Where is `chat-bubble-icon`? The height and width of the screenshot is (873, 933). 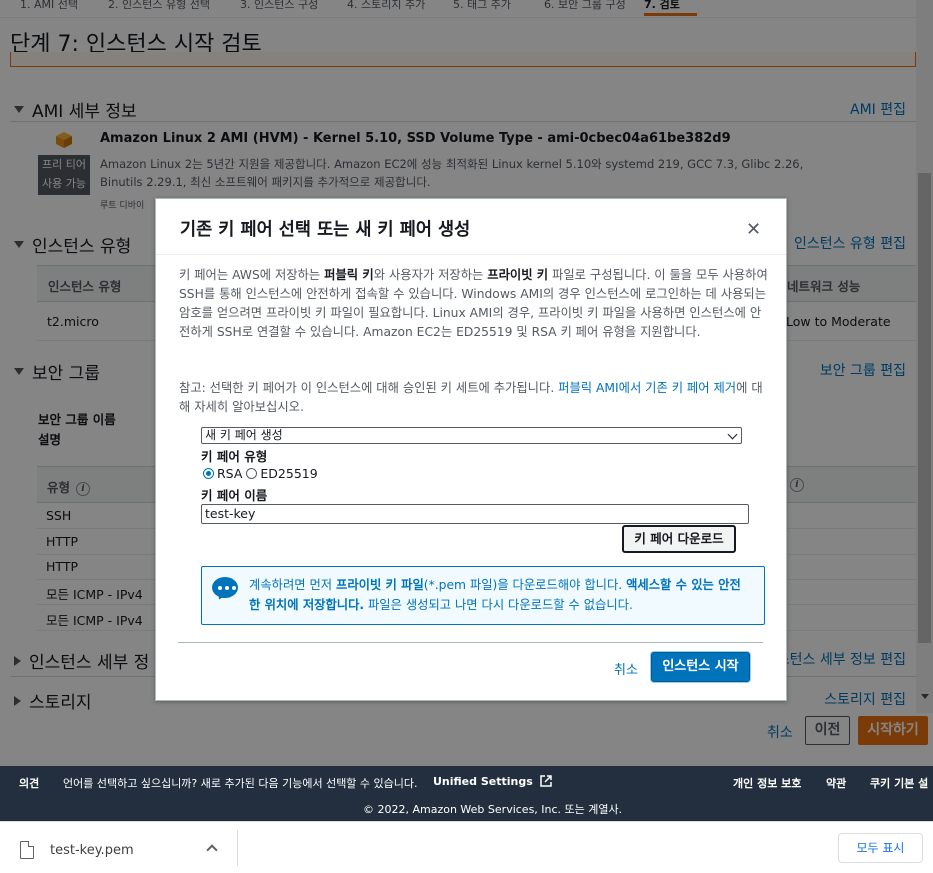 chat-bubble-icon is located at coordinates (225, 587).